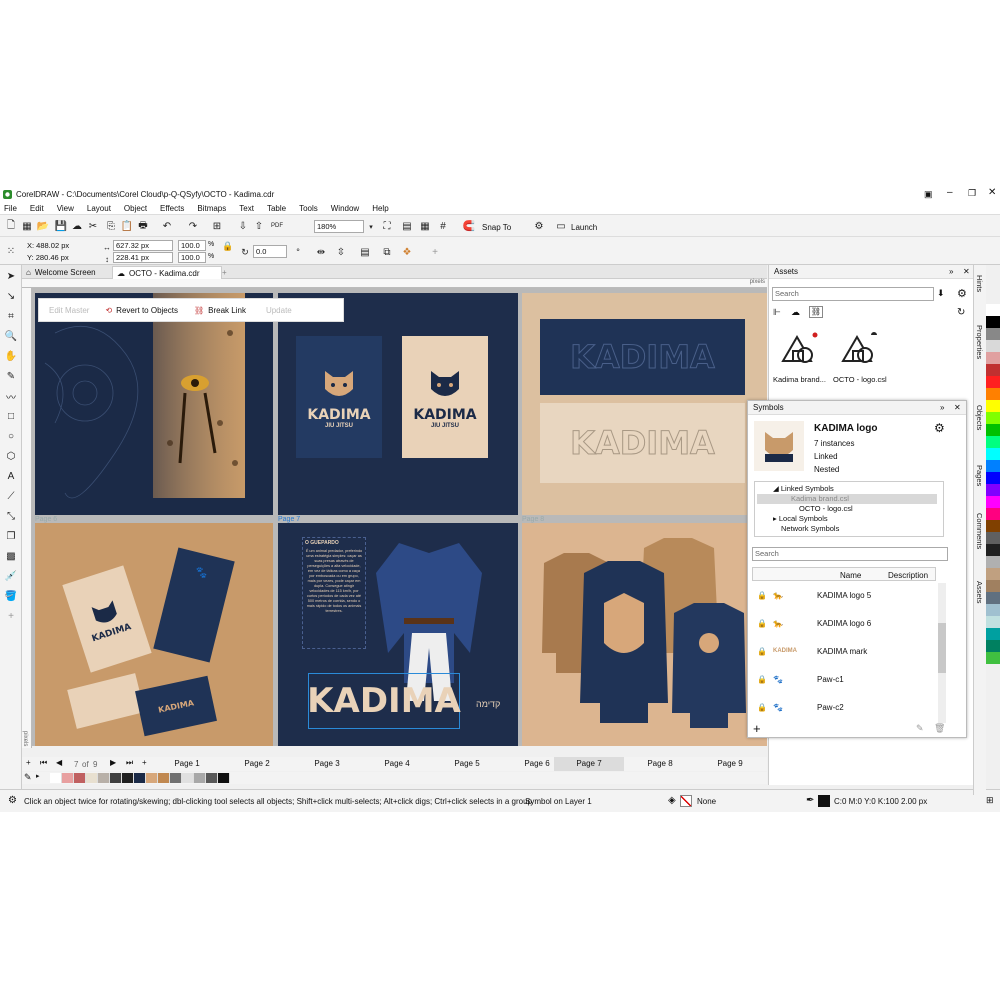 This screenshot has width=1000, height=1000. What do you see at coordinates (979, 283) in the screenshot?
I see `tab-hints: Hints` at bounding box center [979, 283].